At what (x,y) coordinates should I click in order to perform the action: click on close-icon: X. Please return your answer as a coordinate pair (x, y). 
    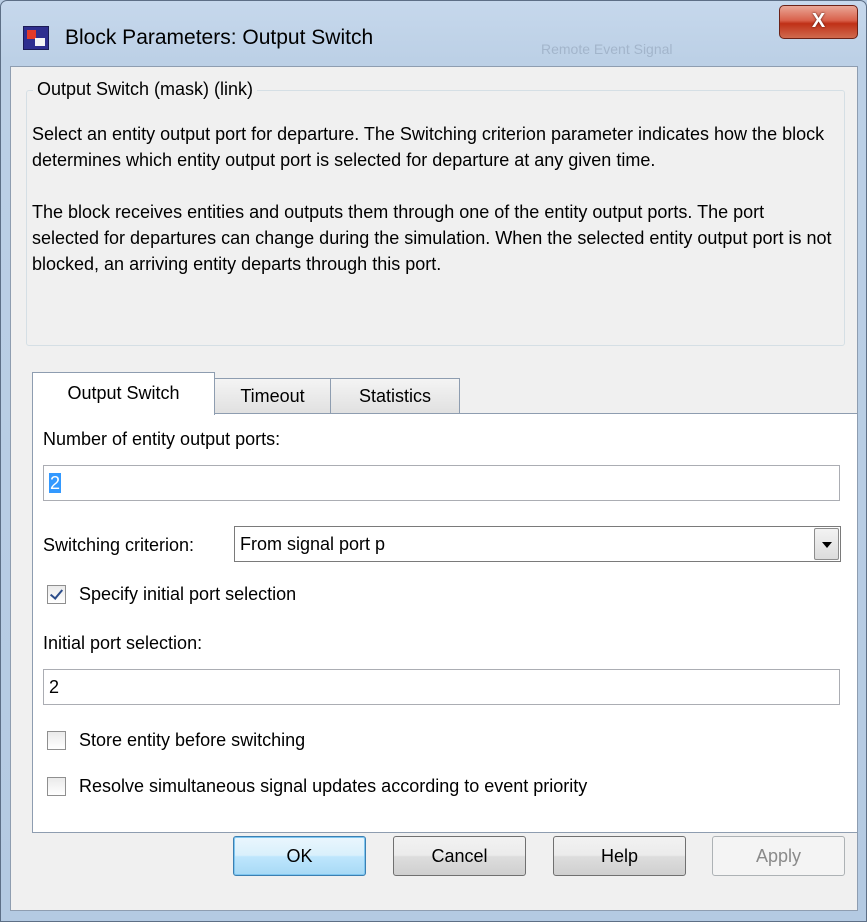
    Looking at the image, I should click on (818, 21).